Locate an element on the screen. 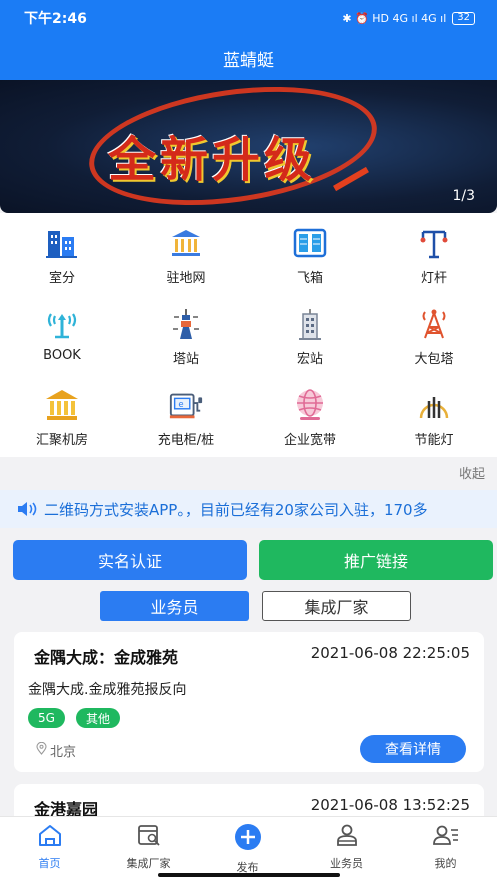 Image resolution: width=497 pixels, height=883 pixels. profile-icon is located at coordinates (446, 837).